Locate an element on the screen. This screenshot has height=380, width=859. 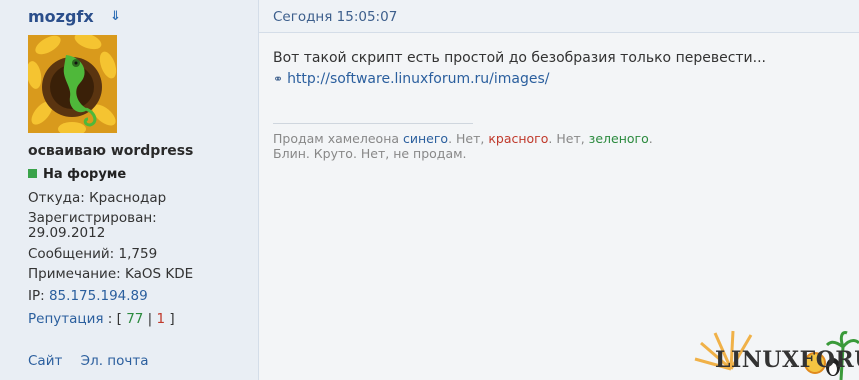
reputation-positive: 77 is located at coordinates (134, 319).